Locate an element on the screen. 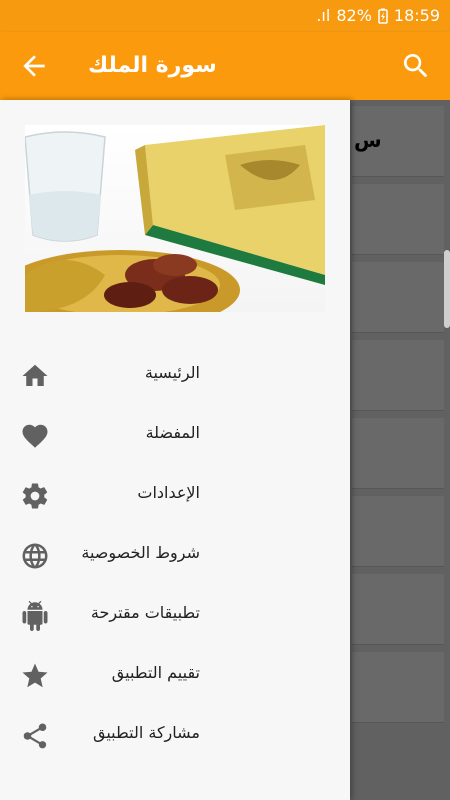 The image size is (450, 800). globe-icon is located at coordinates (35, 556).